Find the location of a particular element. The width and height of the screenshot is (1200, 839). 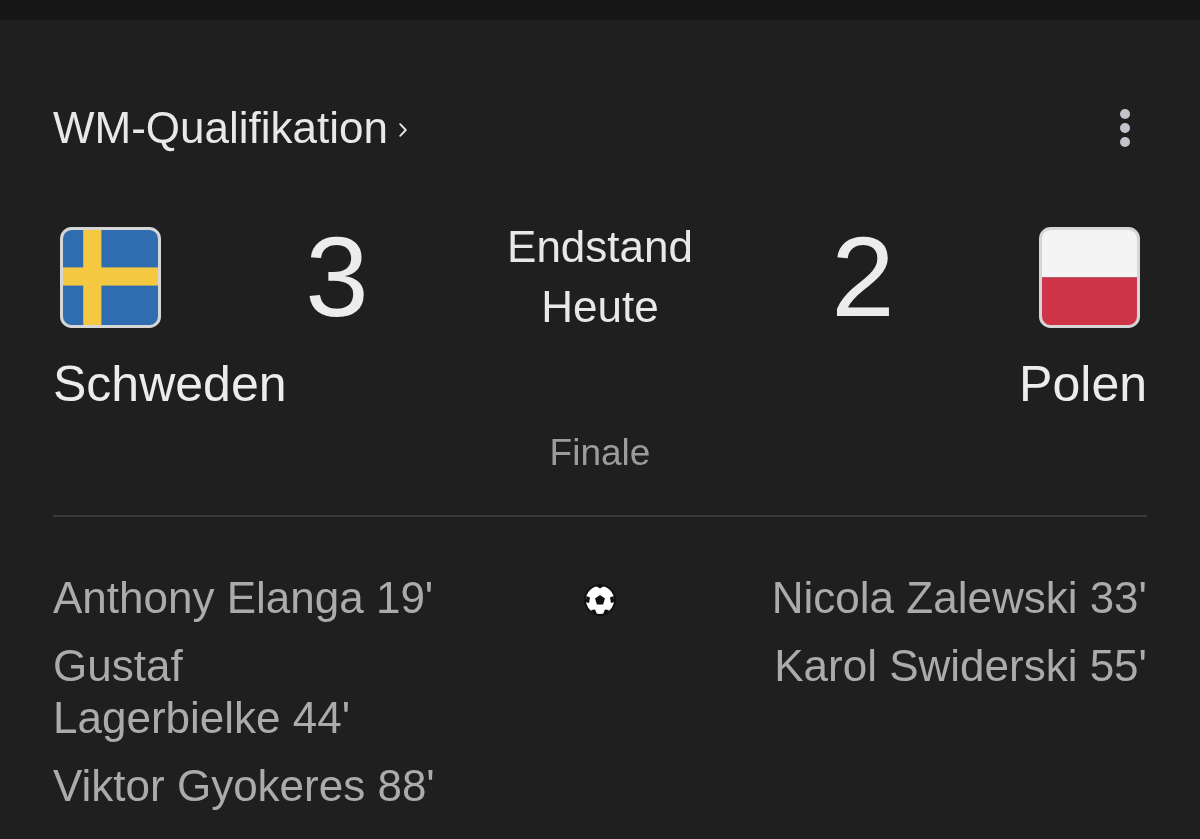

goal-scorer: Viktor Gyokeres 88' is located at coordinates (244, 786).